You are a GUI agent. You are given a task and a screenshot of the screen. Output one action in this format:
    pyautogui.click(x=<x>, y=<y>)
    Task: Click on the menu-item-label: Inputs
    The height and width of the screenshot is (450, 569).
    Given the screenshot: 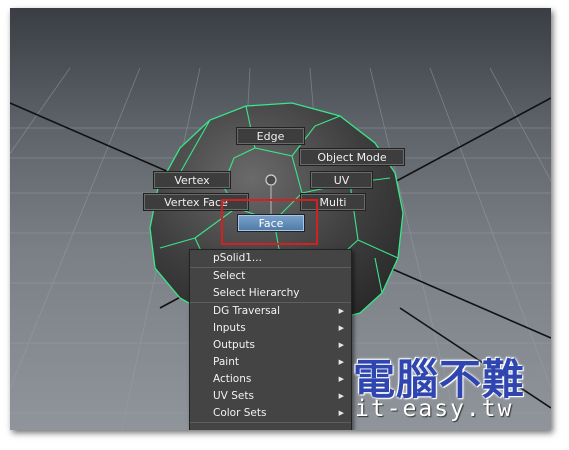 What is the action you would take?
    pyautogui.click(x=229, y=328)
    